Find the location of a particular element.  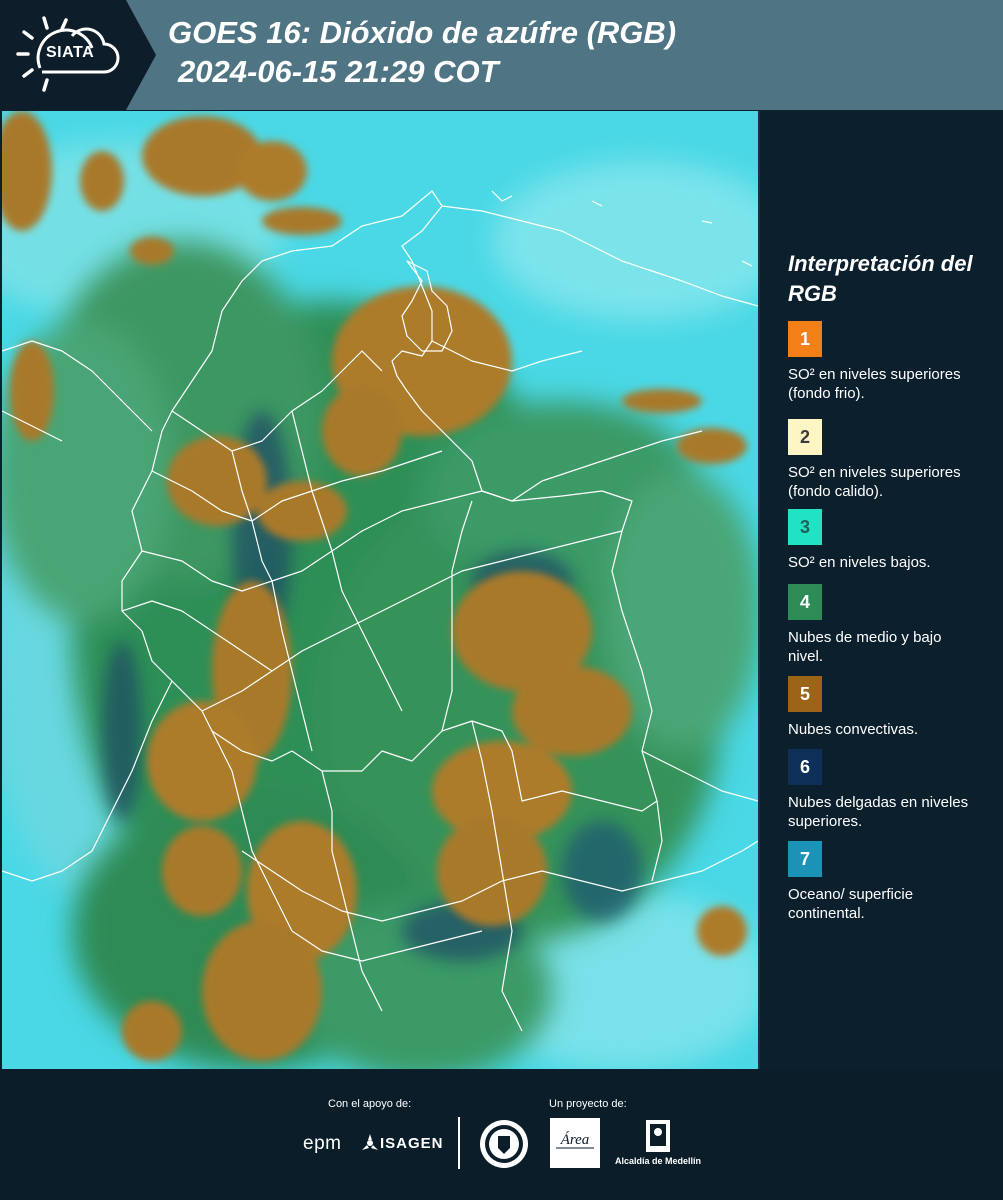

legend-swatch: 5 is located at coordinates (805, 694).